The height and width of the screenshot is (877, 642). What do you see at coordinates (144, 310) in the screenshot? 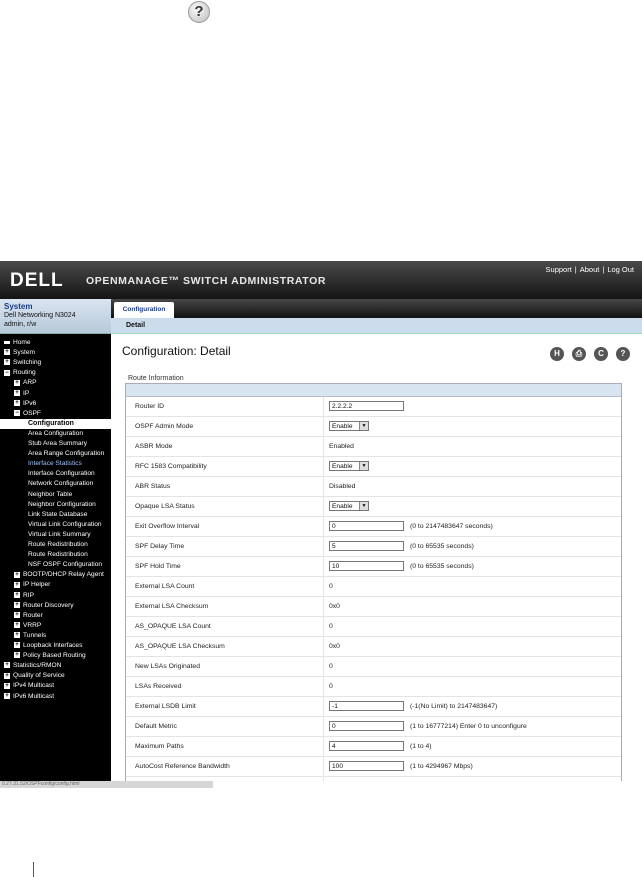
I see `tab-configuration: Configuration` at bounding box center [144, 310].